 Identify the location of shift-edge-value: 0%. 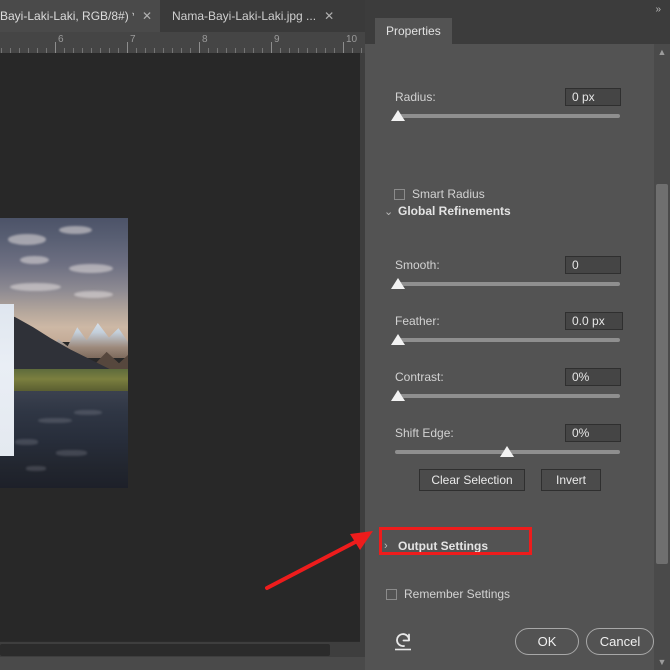
(581, 433).